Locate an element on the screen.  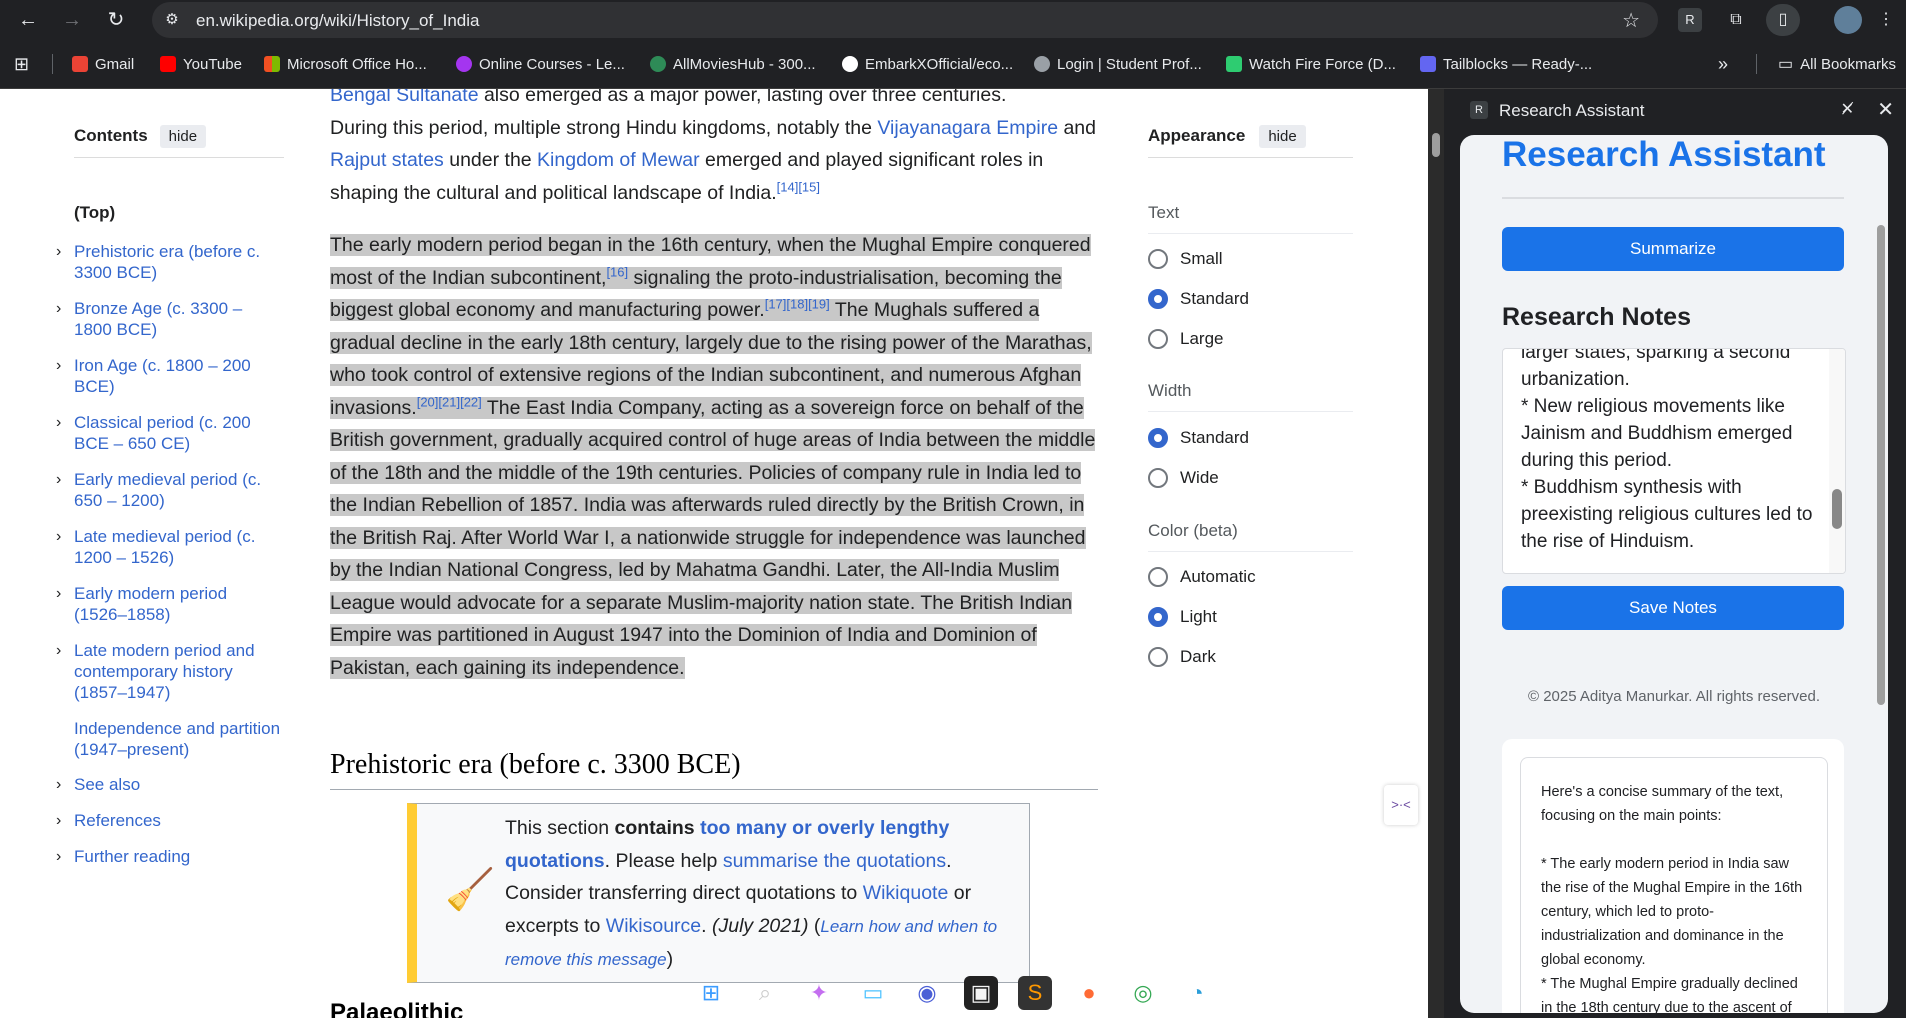
appearance-hide-button: hide is located at coordinates (1282, 136).